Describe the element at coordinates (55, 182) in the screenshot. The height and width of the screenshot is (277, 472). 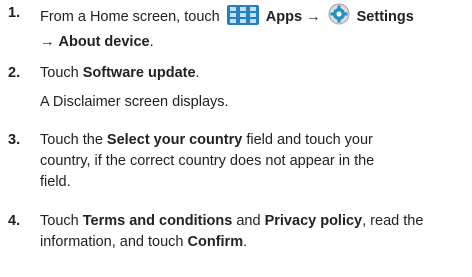
I see `step-text-line3: field.` at that location.